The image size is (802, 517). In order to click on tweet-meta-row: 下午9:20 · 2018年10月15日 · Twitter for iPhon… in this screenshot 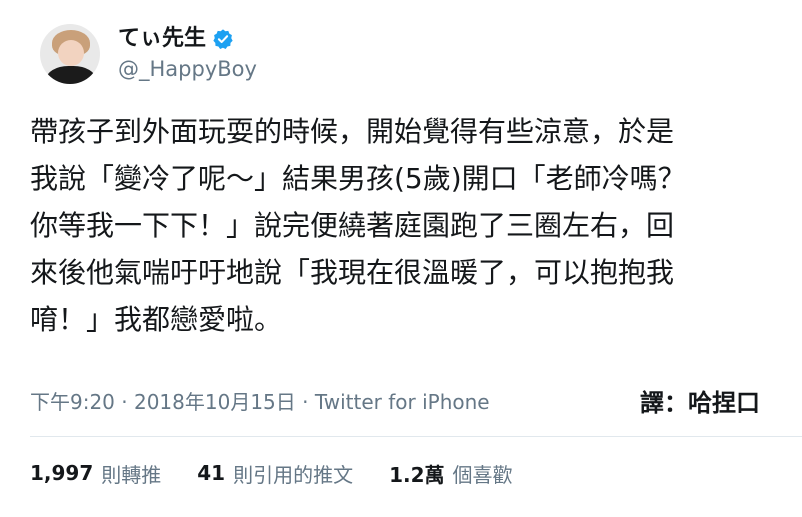, I will do `click(400, 400)`.